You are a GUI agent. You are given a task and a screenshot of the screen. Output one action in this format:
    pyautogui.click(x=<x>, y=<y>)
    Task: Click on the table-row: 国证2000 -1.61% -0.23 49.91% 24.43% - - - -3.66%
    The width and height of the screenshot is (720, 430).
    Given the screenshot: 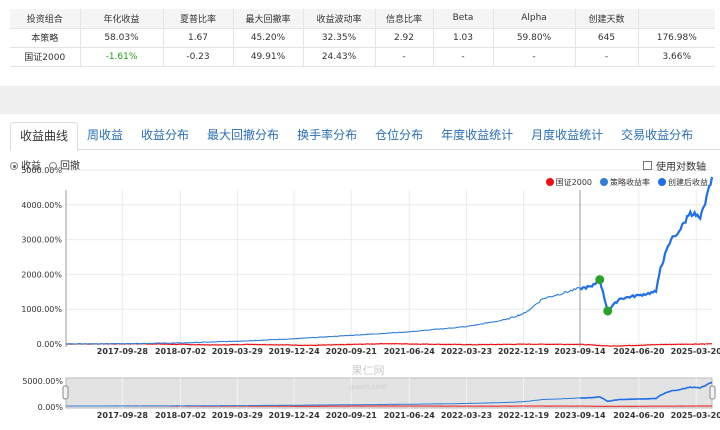 What is the action you would take?
    pyautogui.click(x=362, y=57)
    